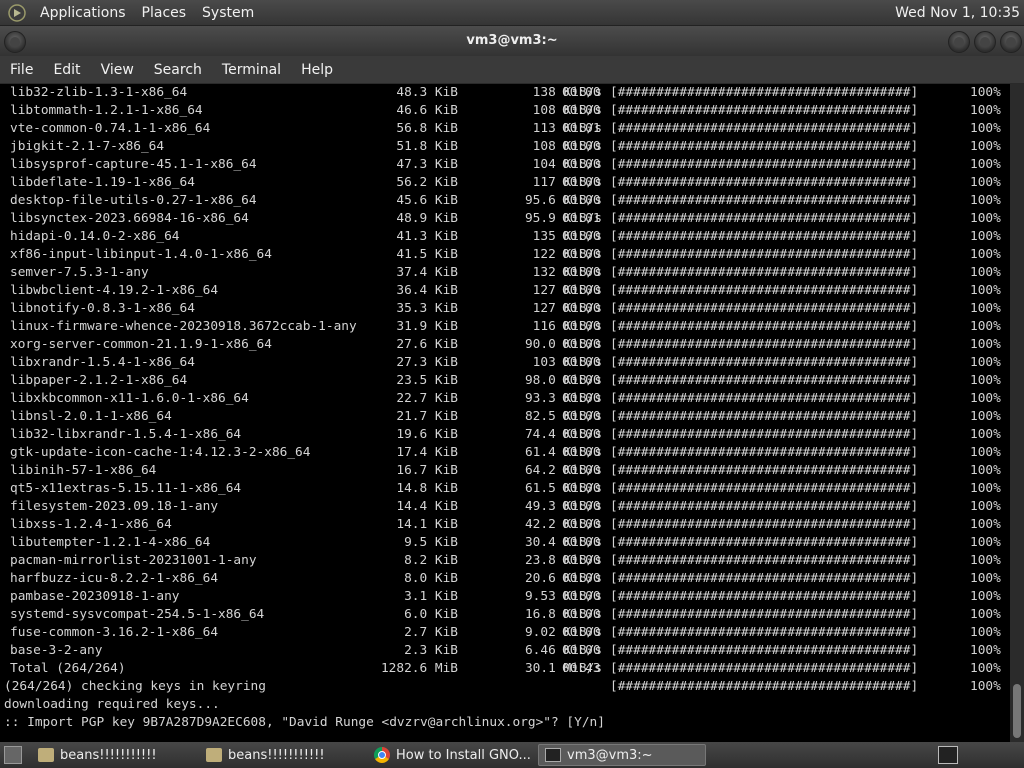  What do you see at coordinates (317, 70) in the screenshot?
I see `menu-help: Help` at bounding box center [317, 70].